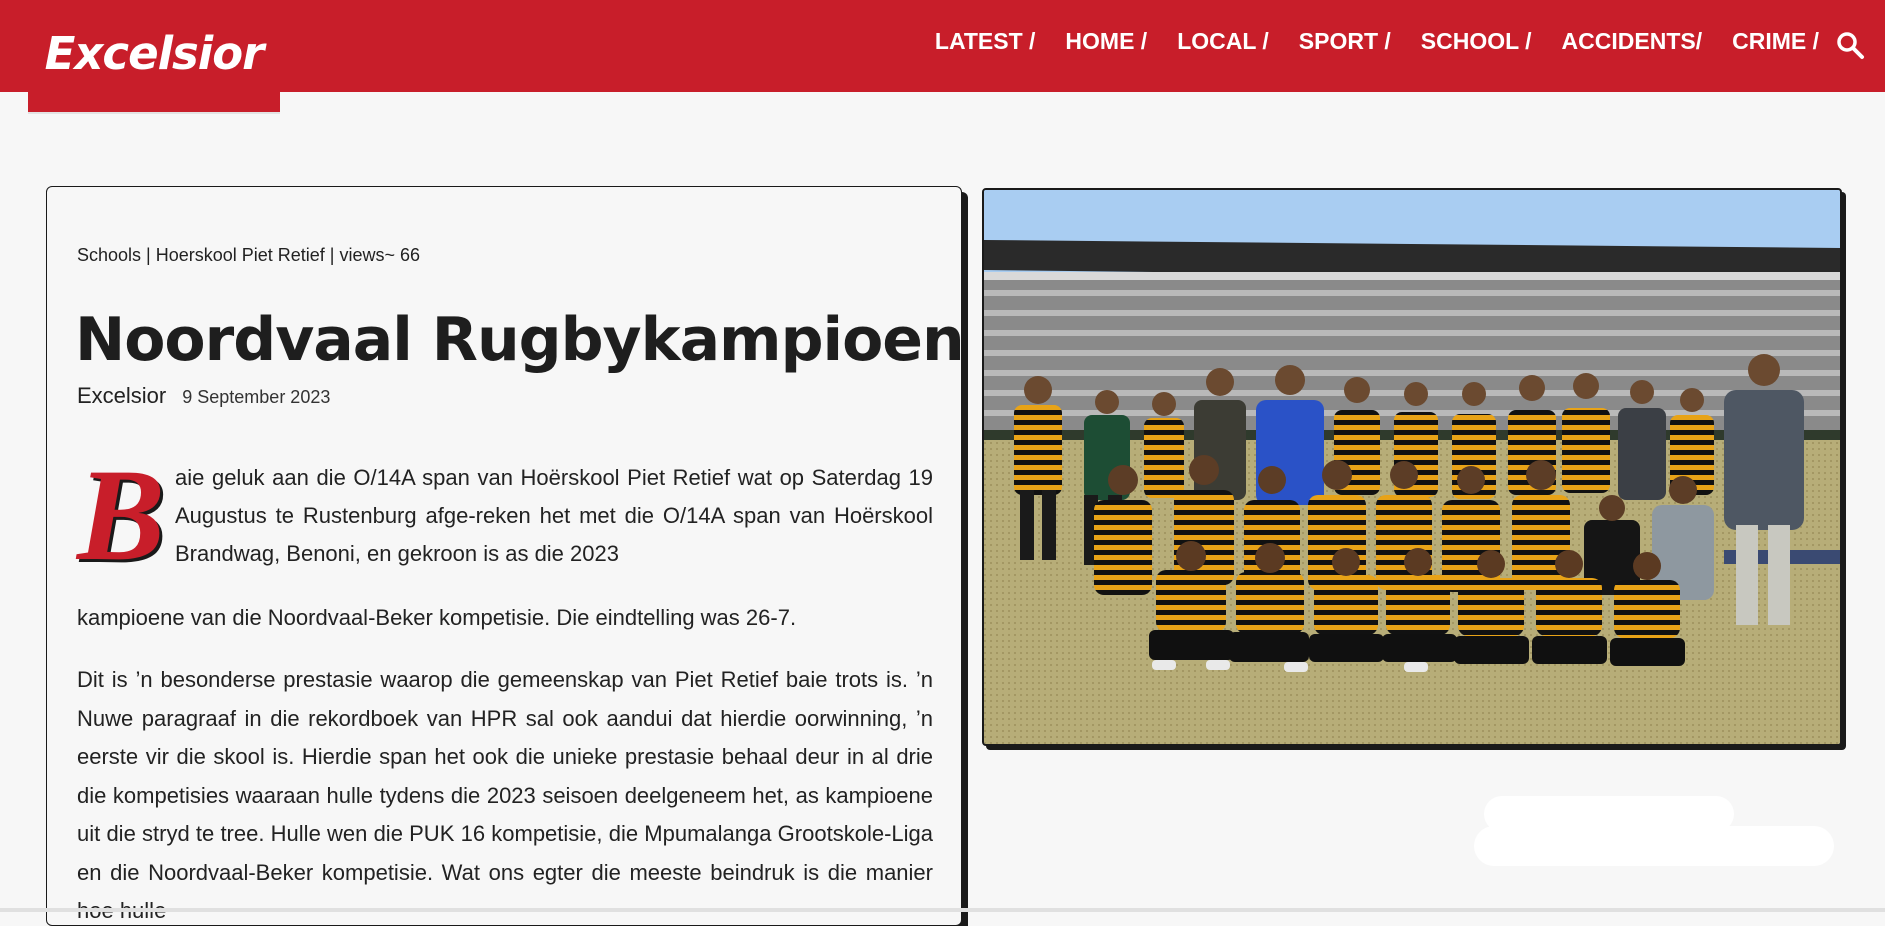  What do you see at coordinates (1476, 41) in the screenshot?
I see `nav-school: SCHOOL /` at bounding box center [1476, 41].